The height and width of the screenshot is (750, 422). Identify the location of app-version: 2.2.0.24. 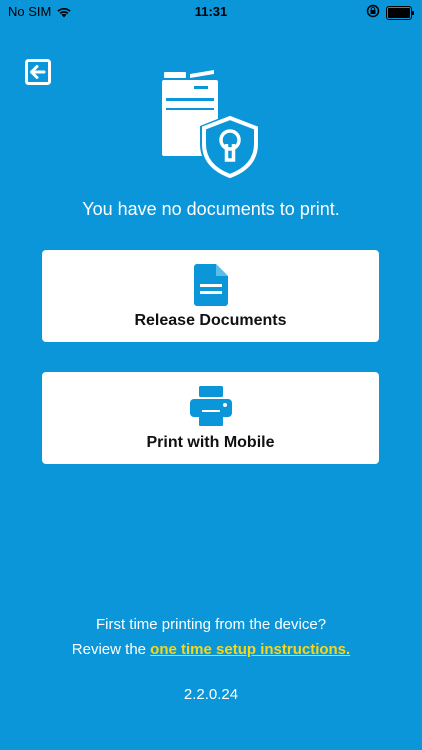
(211, 694).